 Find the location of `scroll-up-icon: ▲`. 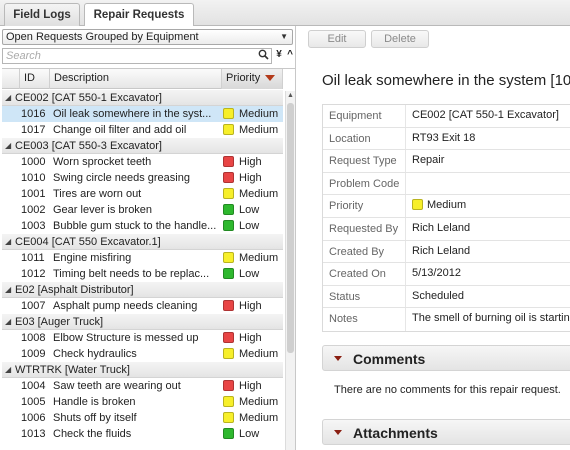

scroll-up-icon: ▲ is located at coordinates (290, 95).